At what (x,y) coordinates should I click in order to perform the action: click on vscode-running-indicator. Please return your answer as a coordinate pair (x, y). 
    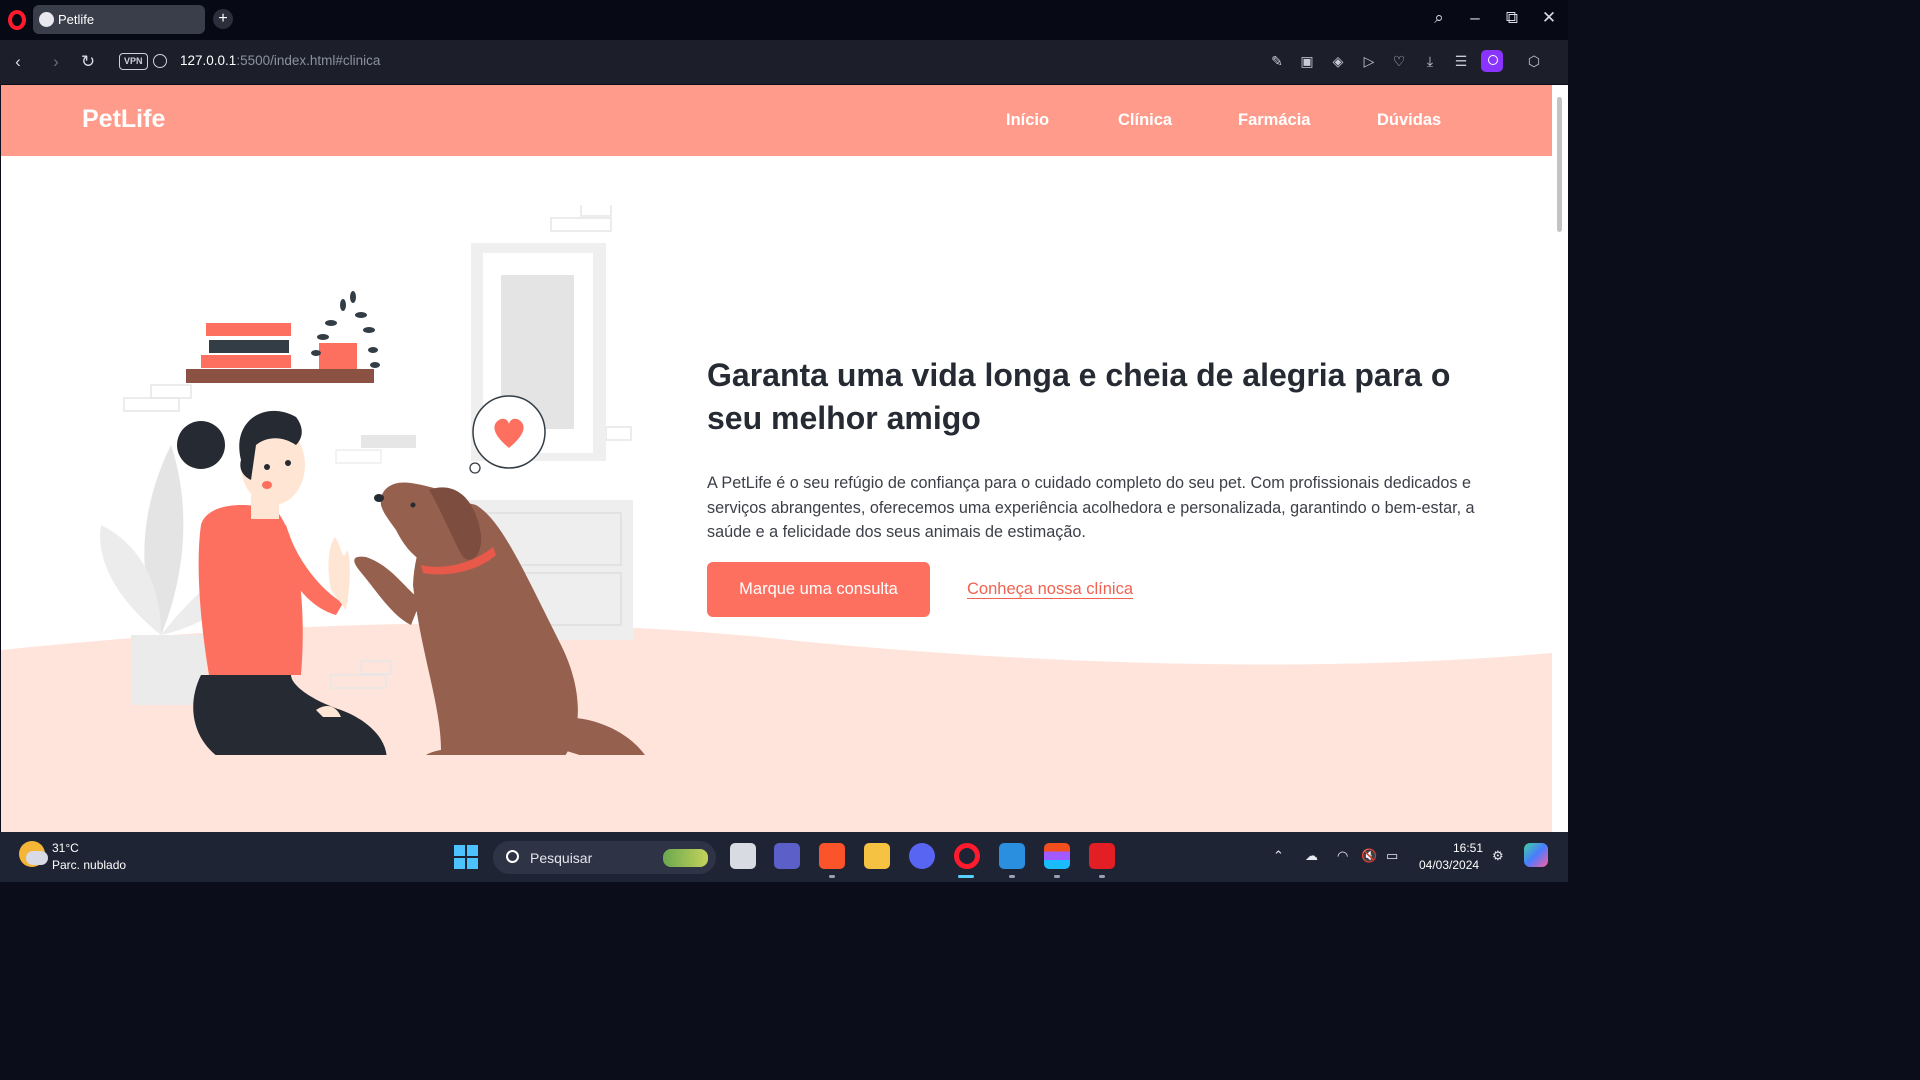
    Looking at the image, I should click on (1012, 876).